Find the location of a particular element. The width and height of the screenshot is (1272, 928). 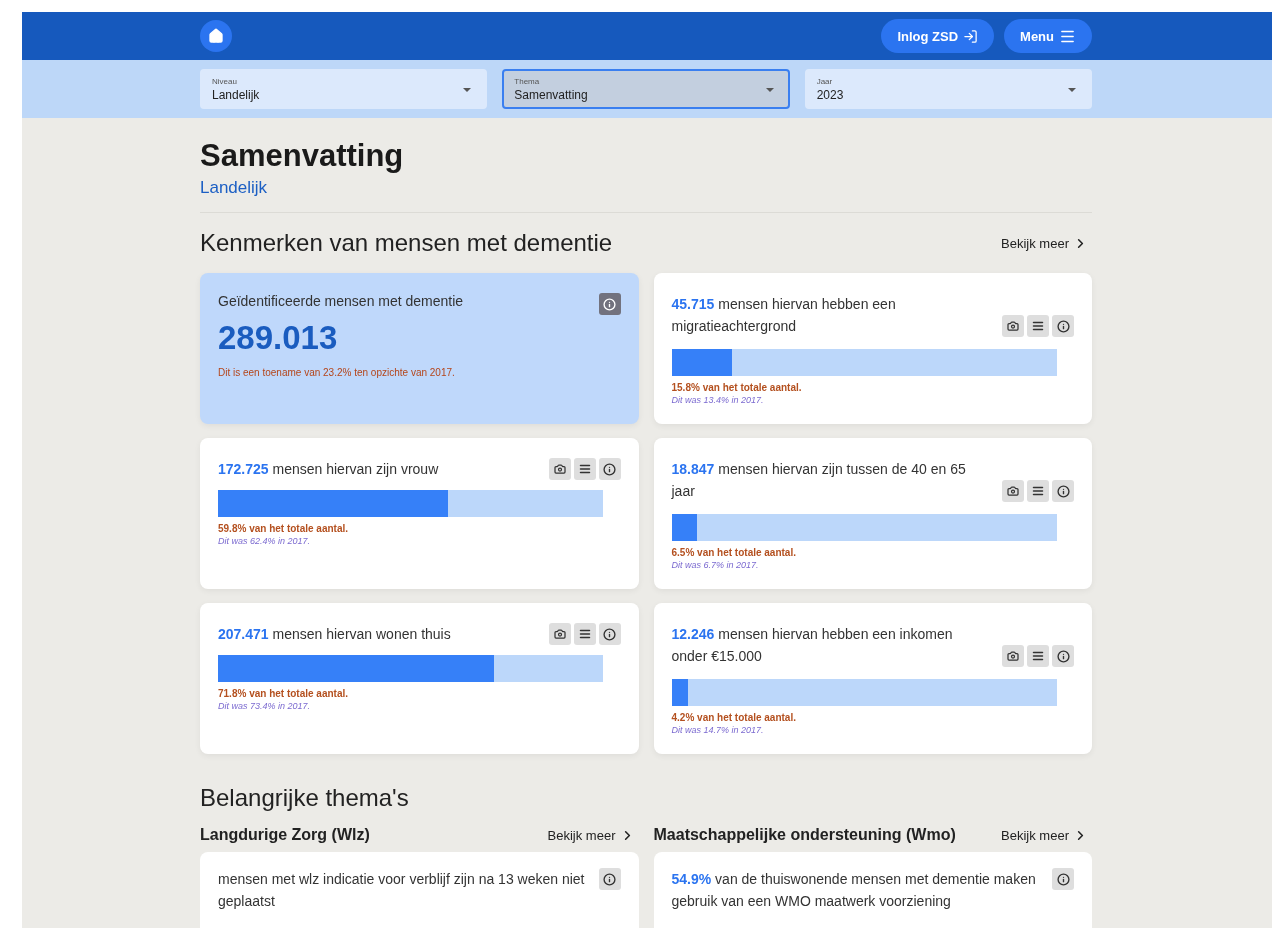

section-title: Kenmerken van mensen met dementie is located at coordinates (406, 243).